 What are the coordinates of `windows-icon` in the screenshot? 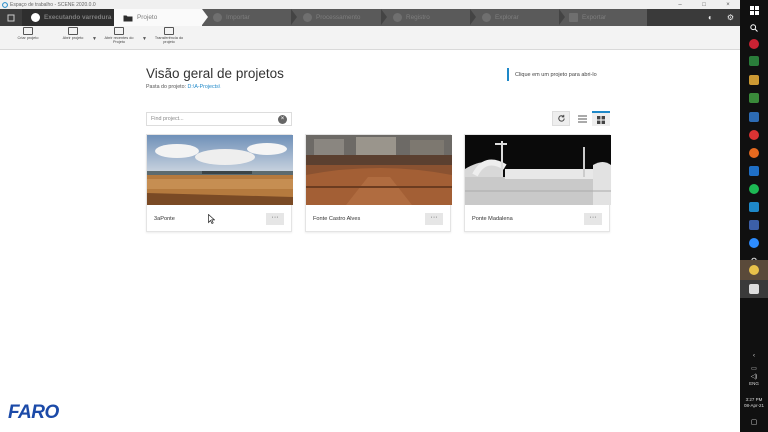 It's located at (754, 10).